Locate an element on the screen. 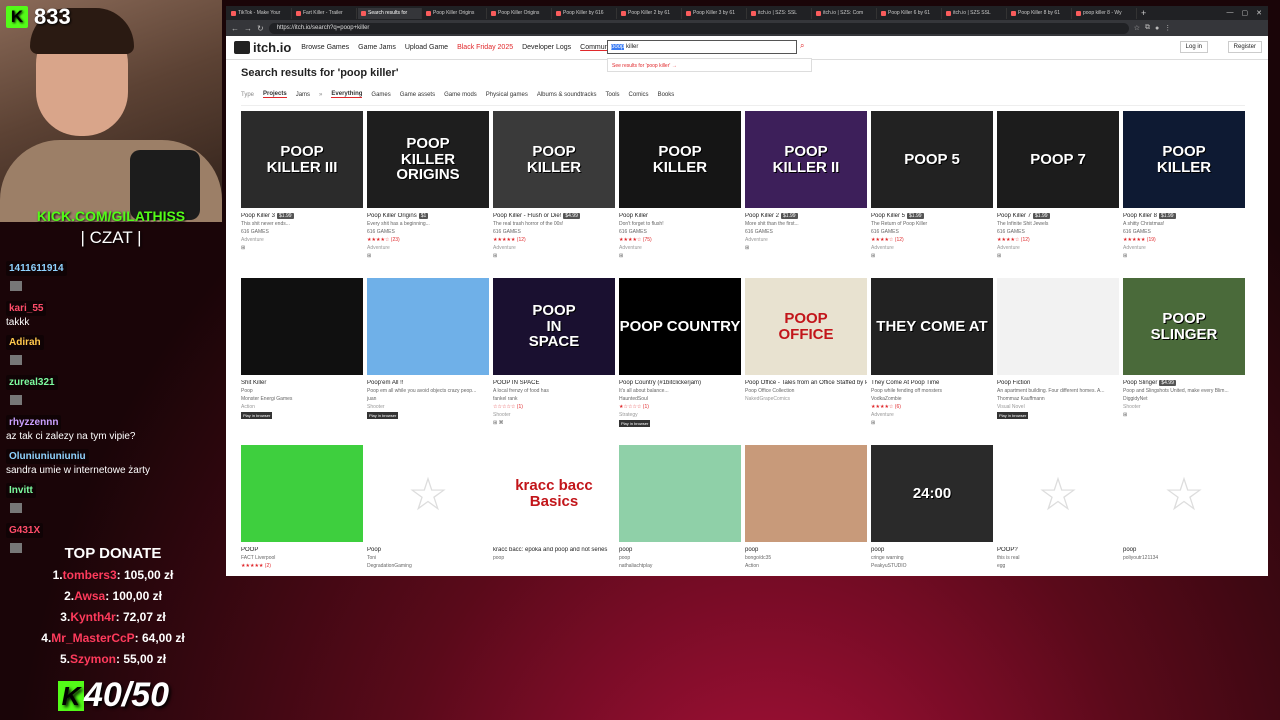 This screenshot has height=720, width=1280. chat-username: zureal321 is located at coordinates (32, 382).